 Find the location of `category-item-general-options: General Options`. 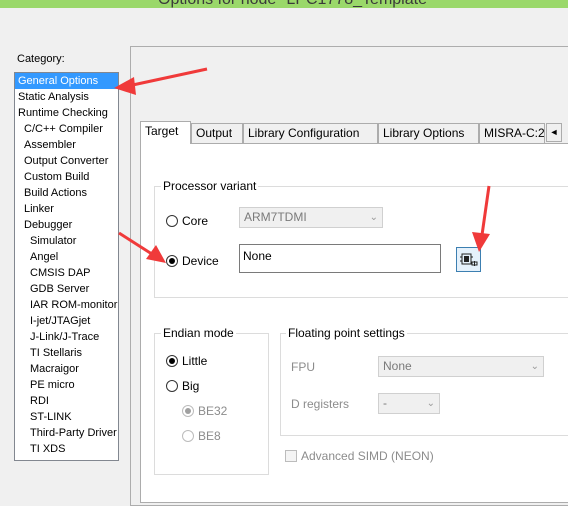

category-item-general-options: General Options is located at coordinates (66, 81).